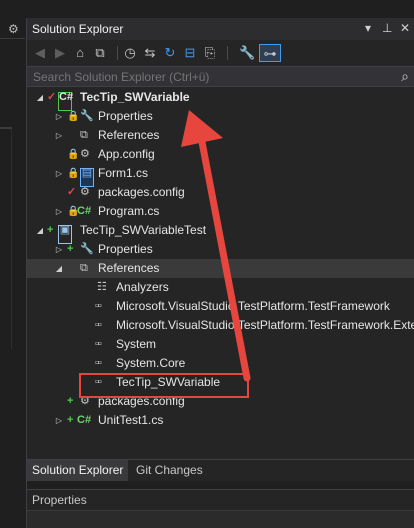 This screenshot has height=528, width=414. What do you see at coordinates (143, 230) in the screenshot?
I see `tree-item-label: TecTip_SWVariableTest` at bounding box center [143, 230].